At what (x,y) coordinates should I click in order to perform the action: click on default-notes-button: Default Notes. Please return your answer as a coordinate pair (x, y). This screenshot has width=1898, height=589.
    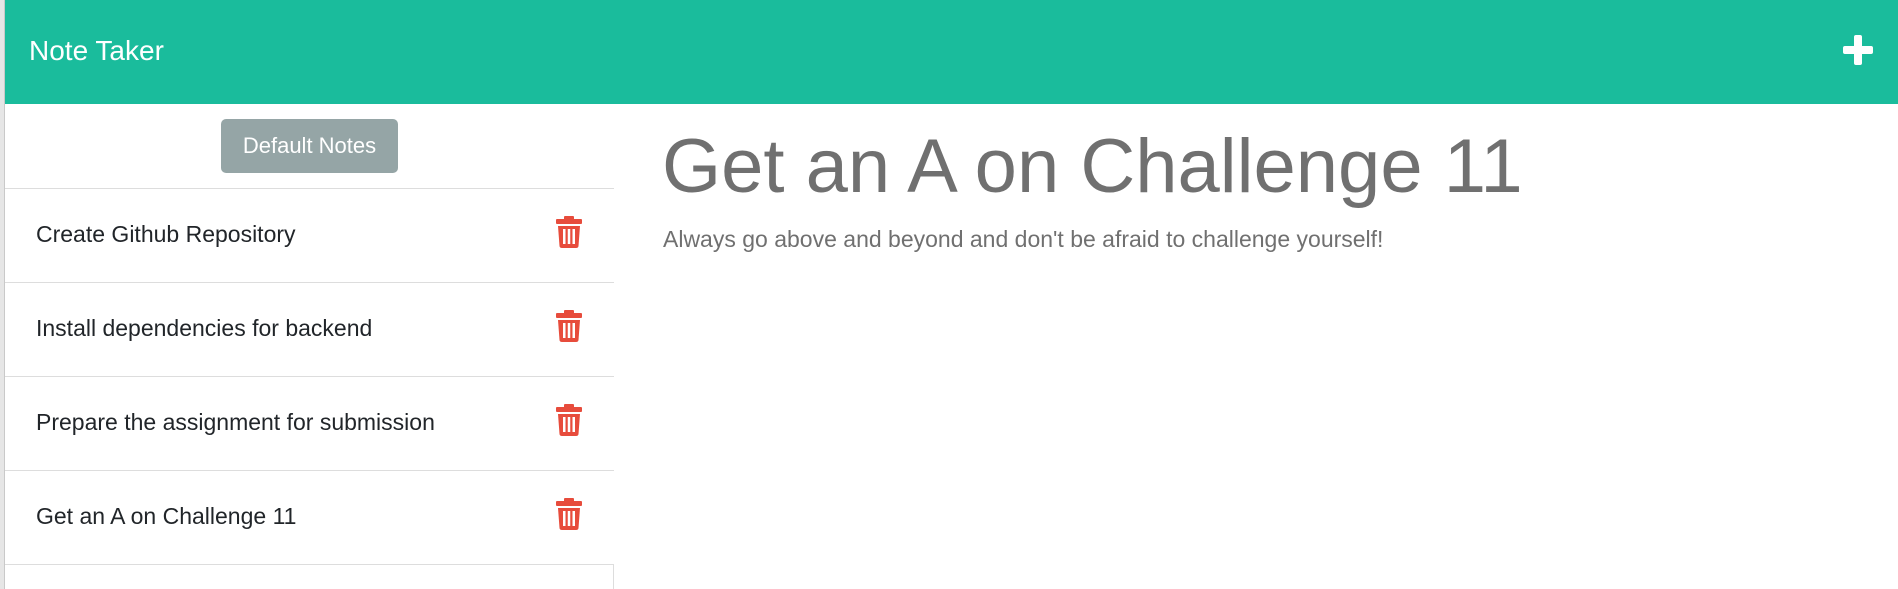
    Looking at the image, I should click on (309, 146).